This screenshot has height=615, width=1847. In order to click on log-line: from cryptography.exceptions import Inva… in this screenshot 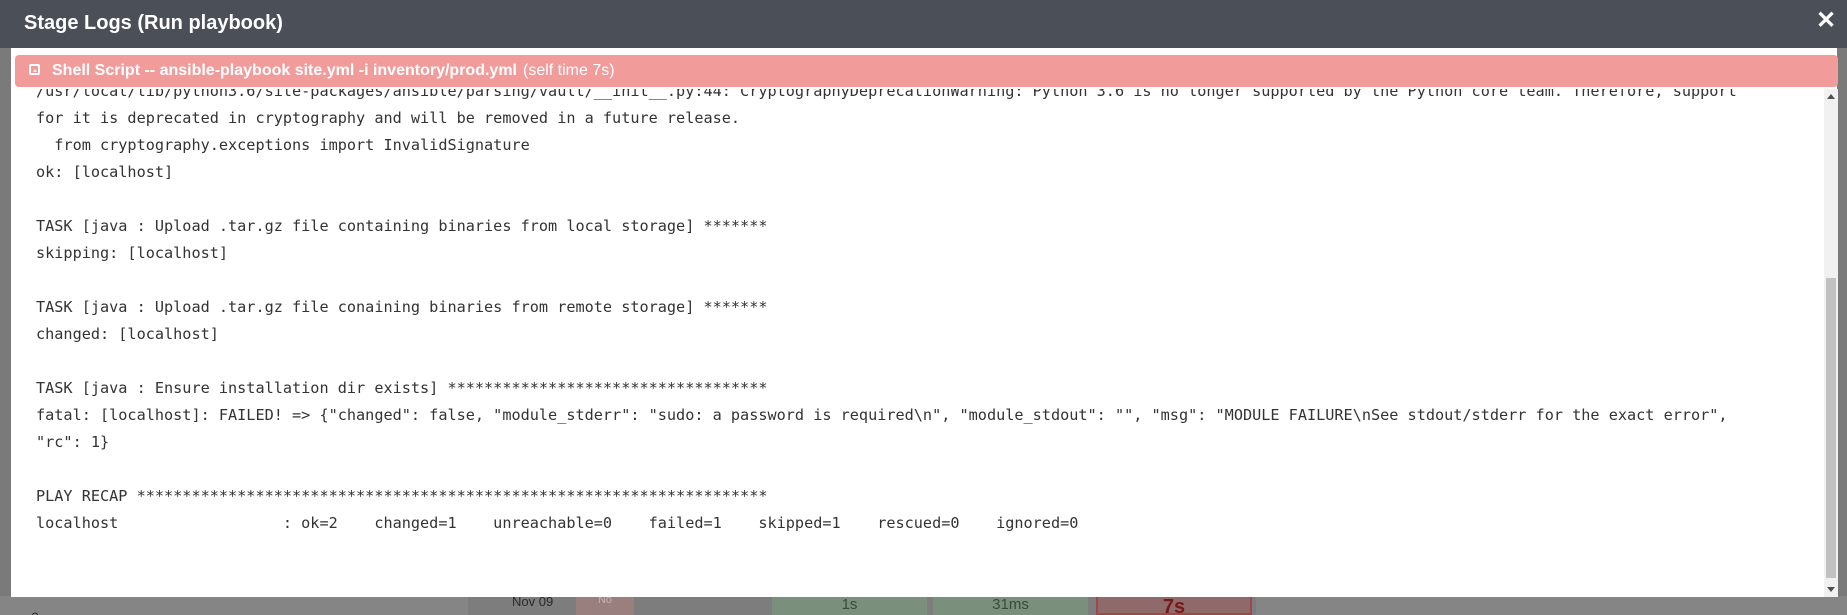, I will do `click(283, 145)`.